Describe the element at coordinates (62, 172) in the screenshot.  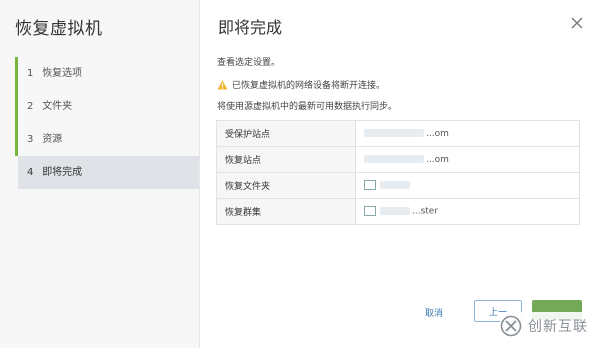
I see `step-label: 即将完成` at that location.